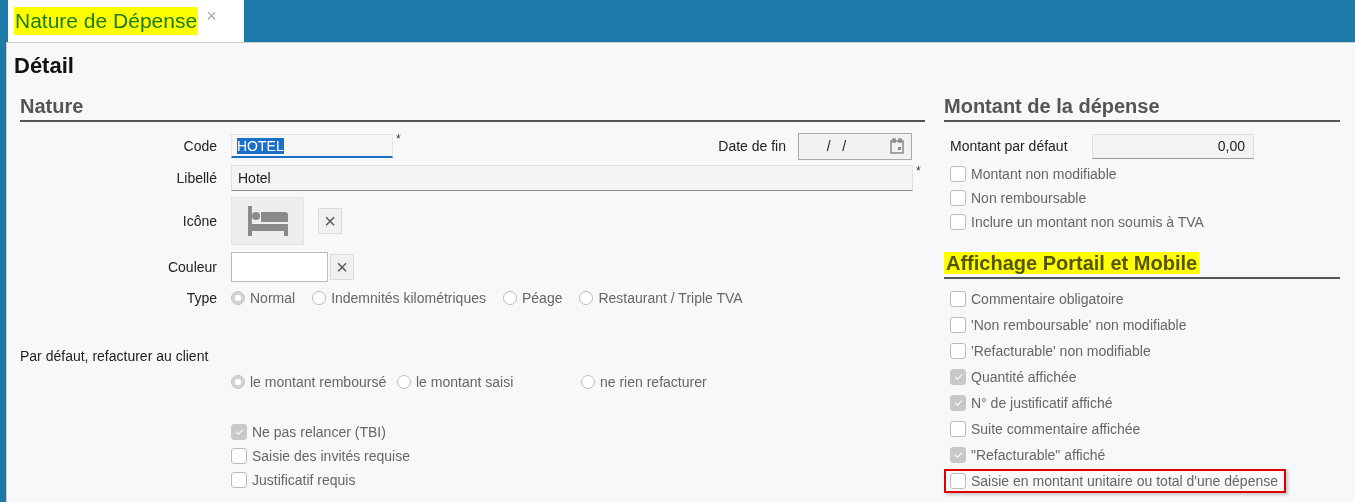  Describe the element at coordinates (192, 267) in the screenshot. I see `field-label: Couleur` at that location.